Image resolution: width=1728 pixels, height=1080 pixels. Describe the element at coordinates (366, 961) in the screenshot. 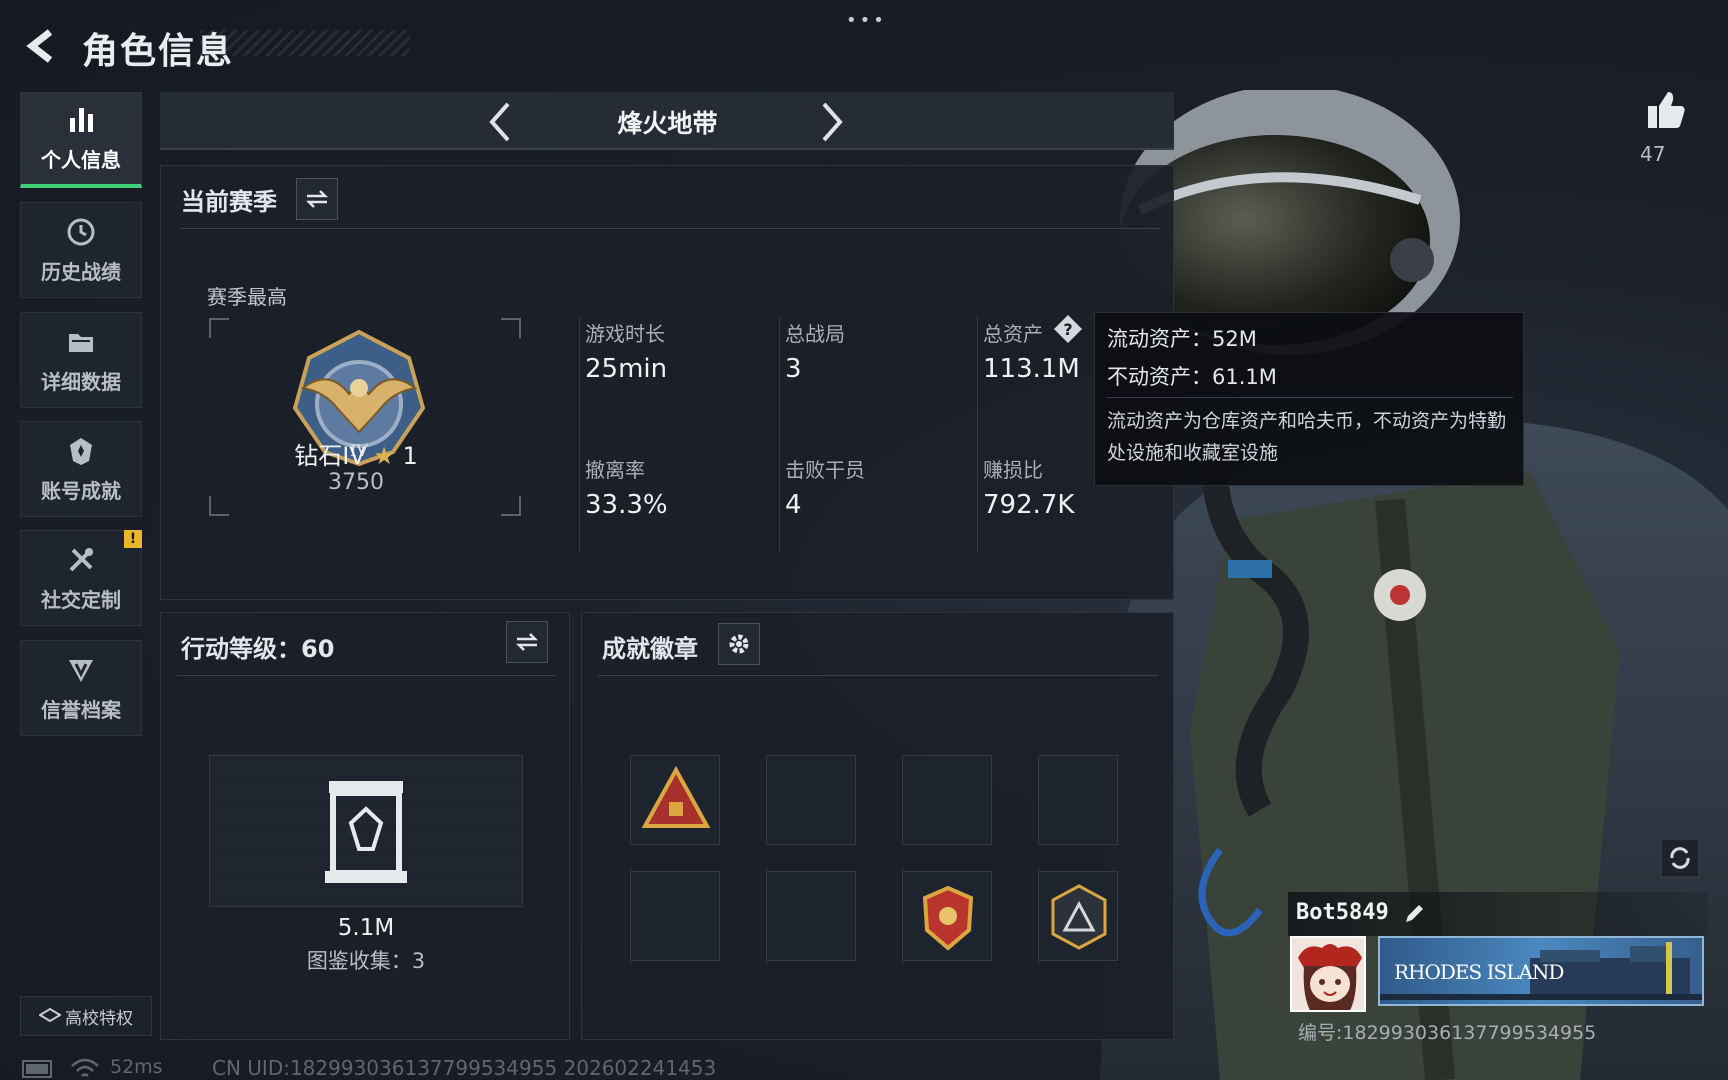

I see `collection-count: 图鉴收集：3` at that location.